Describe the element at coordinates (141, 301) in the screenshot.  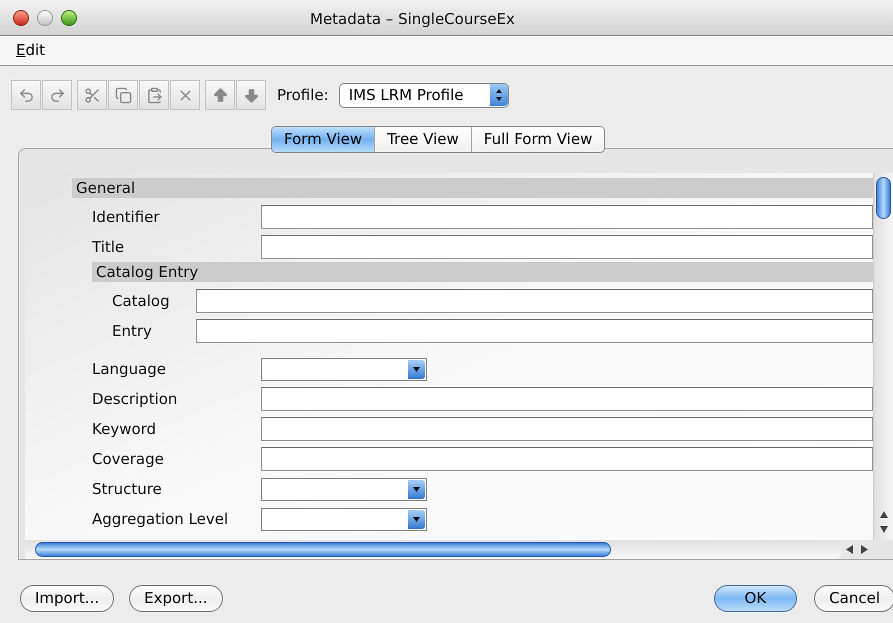
I see `field-label: Catalog` at that location.